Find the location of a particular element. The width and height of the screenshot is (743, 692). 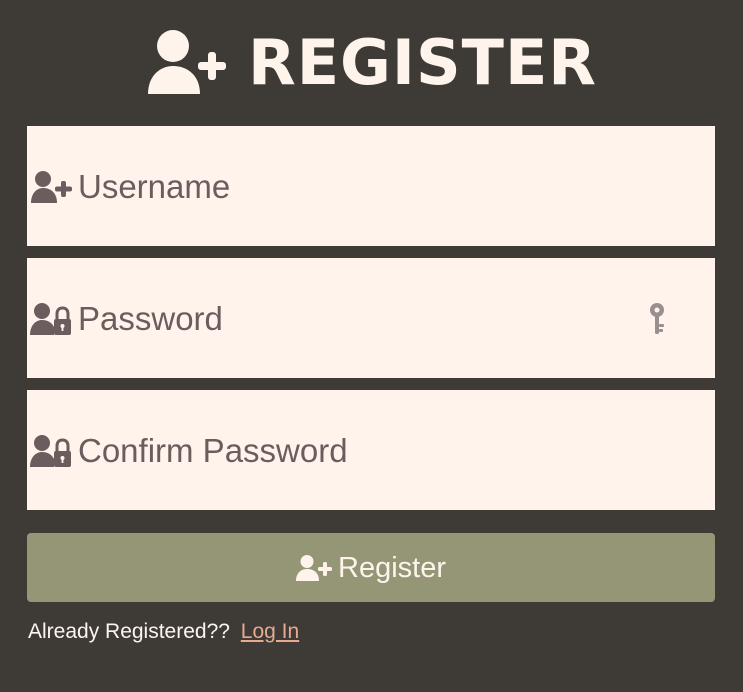

password-input is located at coordinates (363, 319).